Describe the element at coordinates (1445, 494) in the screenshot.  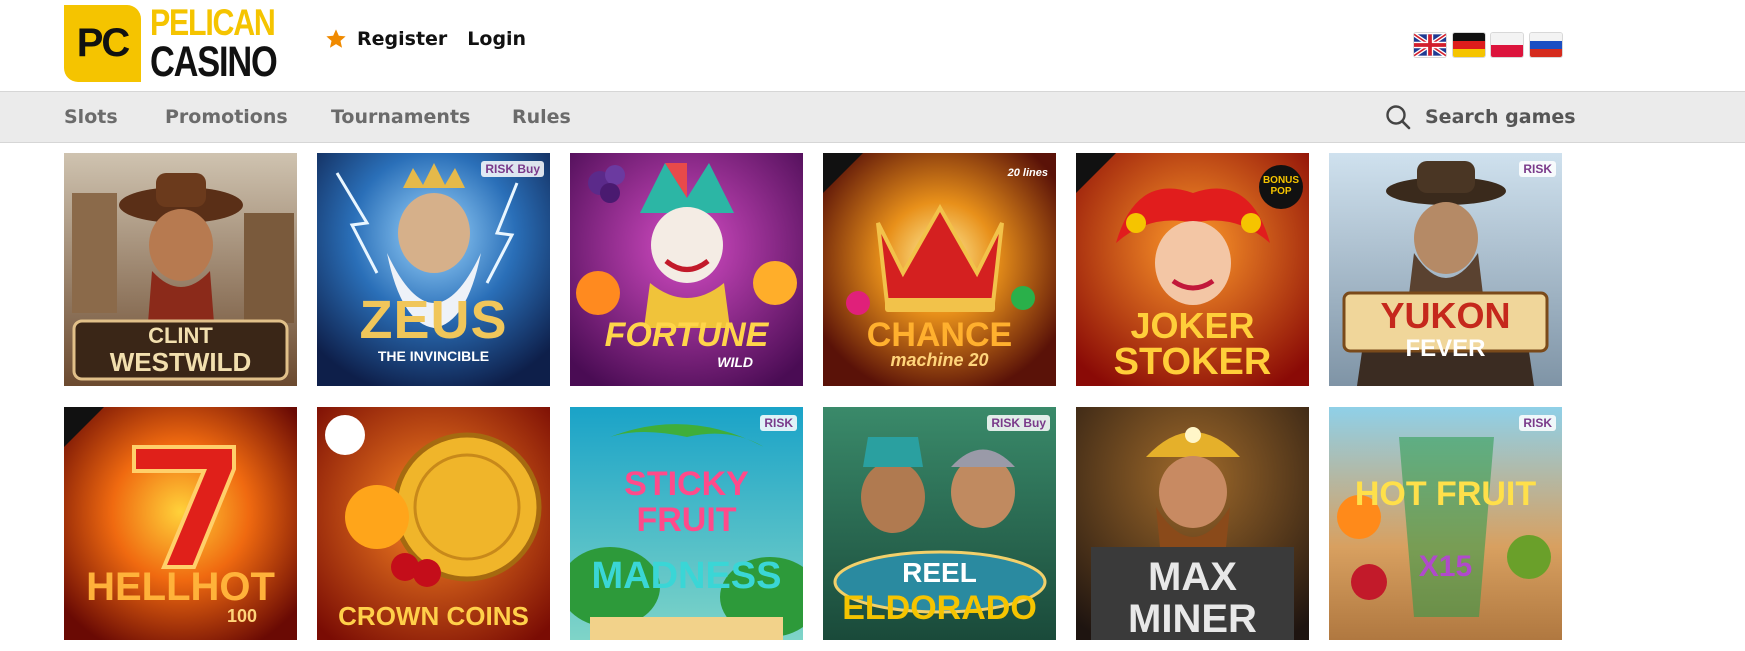
I see `game-title-line1: HOT FRUIT` at that location.